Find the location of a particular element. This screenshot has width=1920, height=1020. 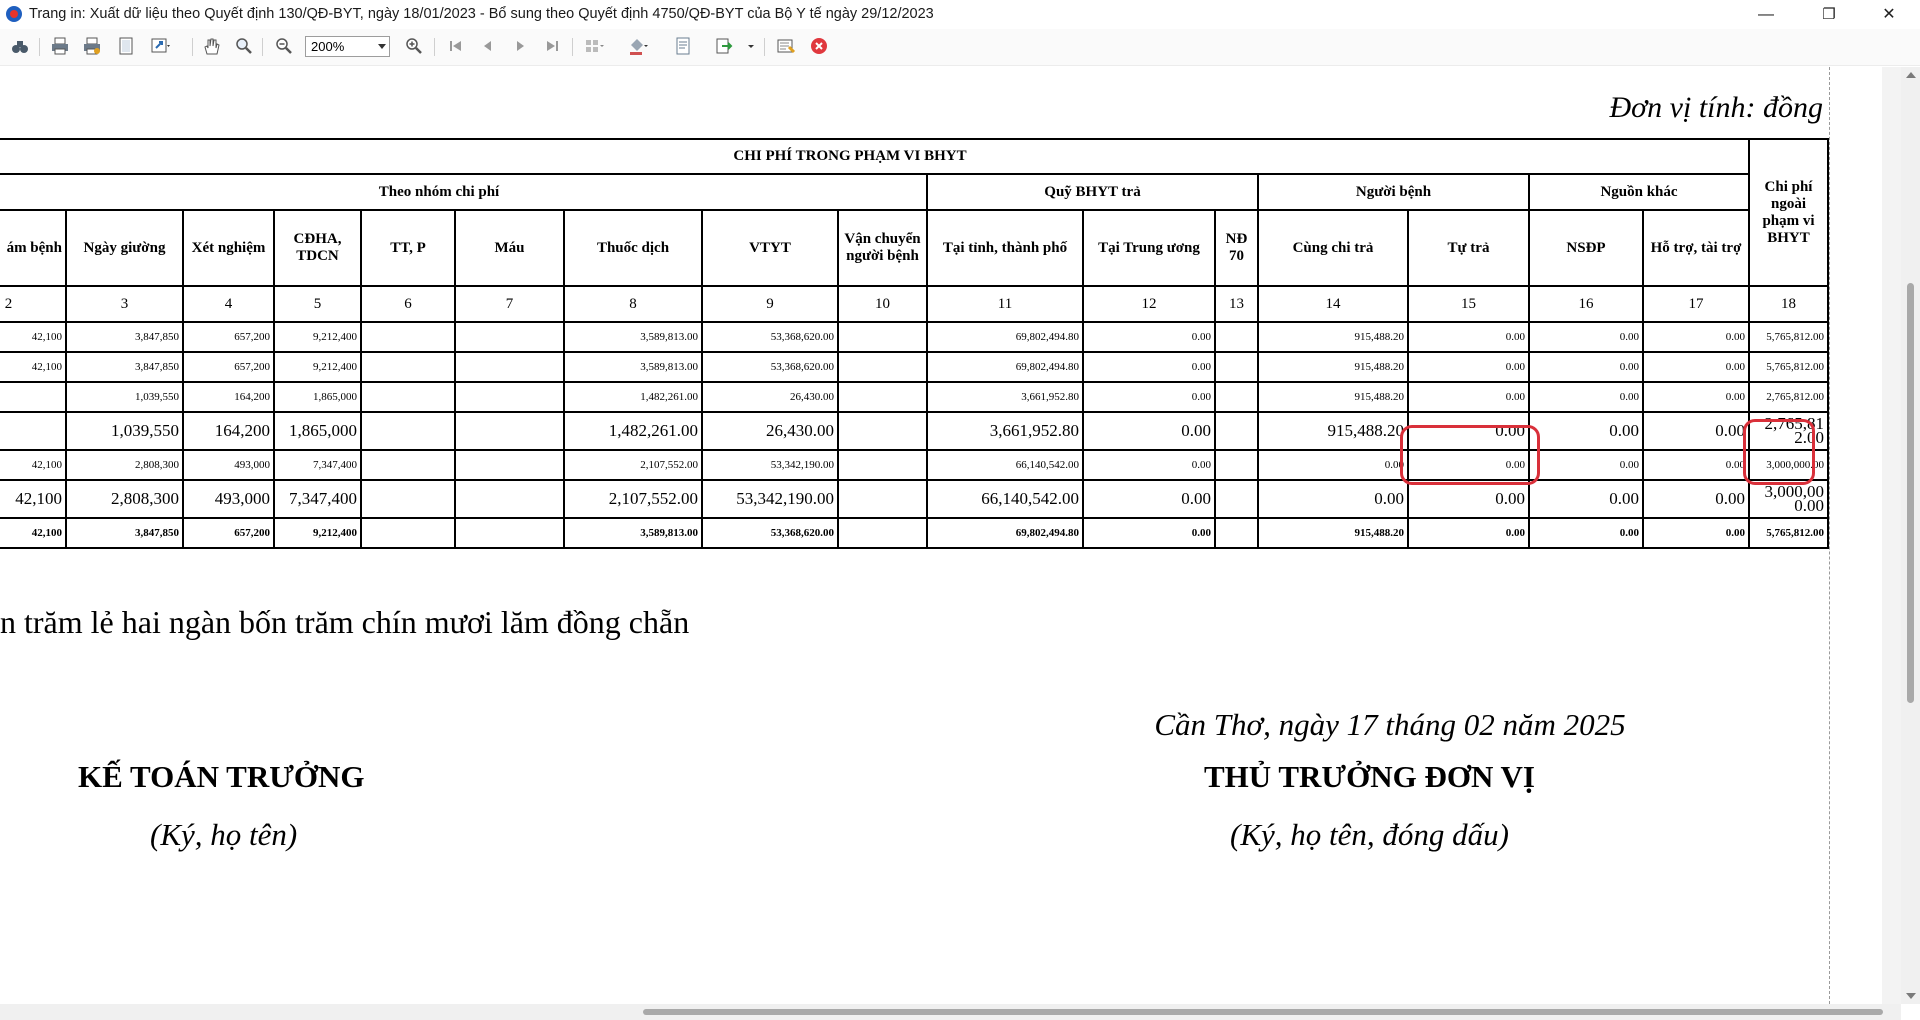

horizontal-scrollbar is located at coordinates (950, 1012).